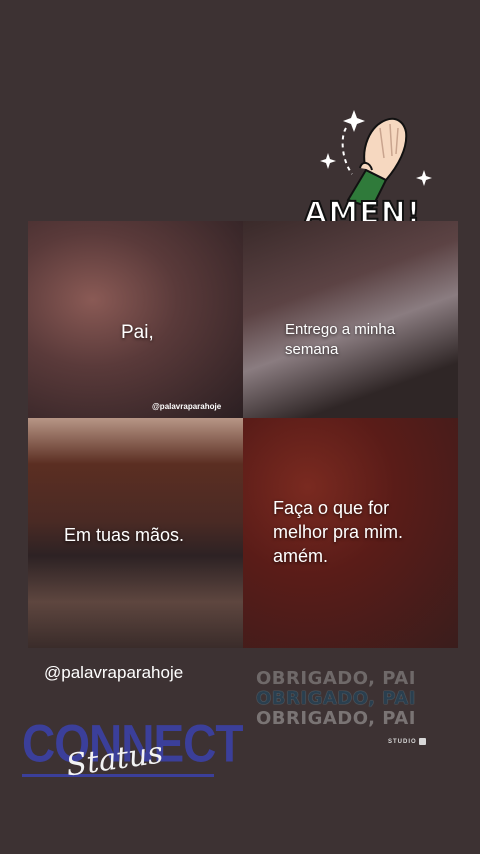  I want to click on panel-1-text: Pai,, so click(137, 332).